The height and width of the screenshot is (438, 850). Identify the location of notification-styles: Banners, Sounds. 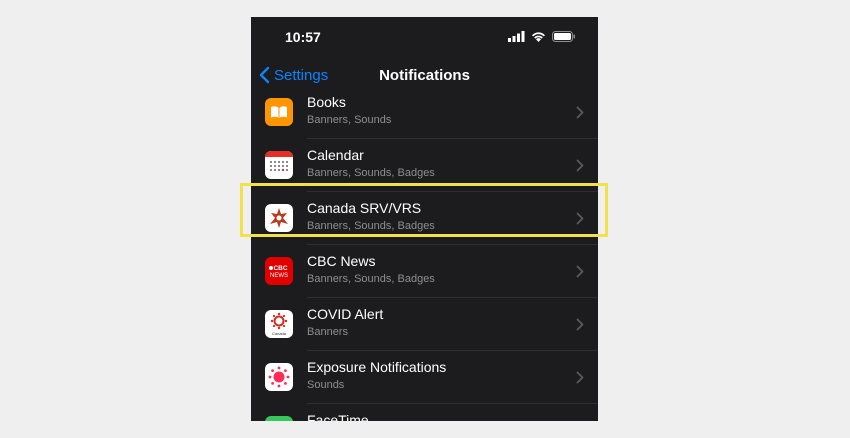
(349, 120).